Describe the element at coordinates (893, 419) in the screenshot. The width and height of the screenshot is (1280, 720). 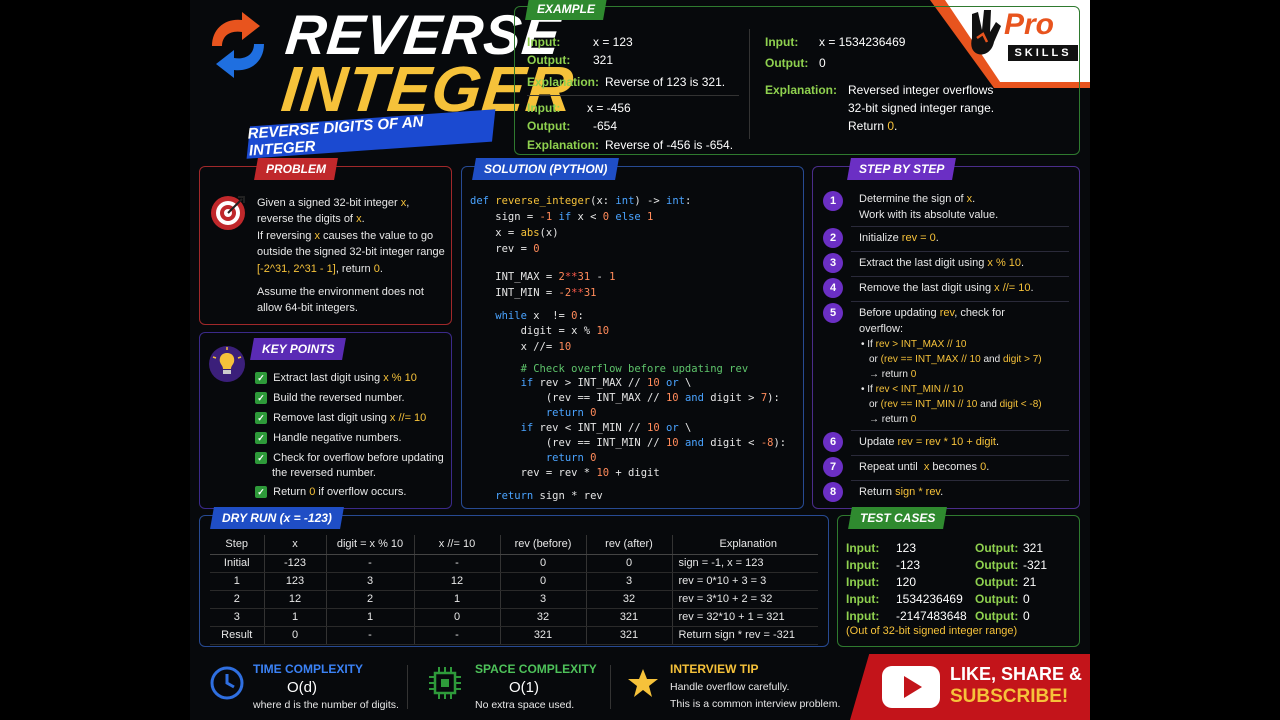
I see `step-5-line-8: → return 0` at that location.